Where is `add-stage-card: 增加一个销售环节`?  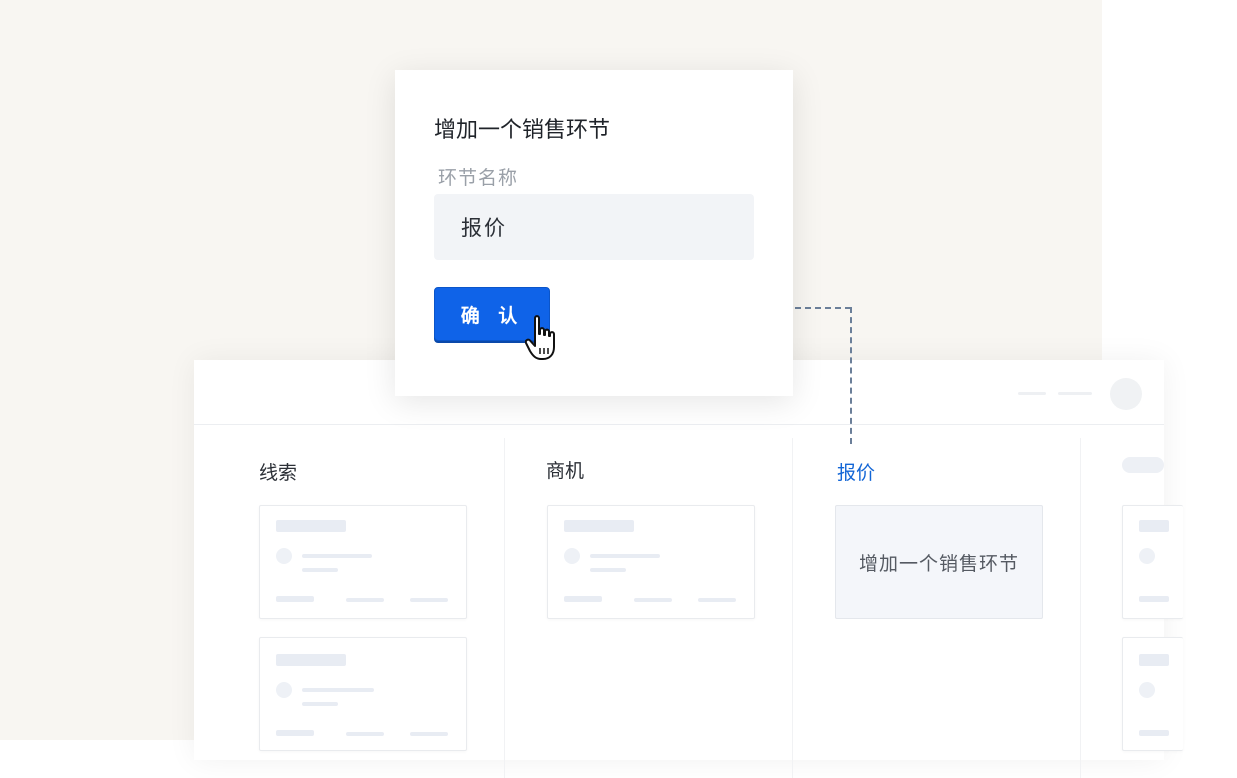 add-stage-card: 增加一个销售环节 is located at coordinates (939, 562).